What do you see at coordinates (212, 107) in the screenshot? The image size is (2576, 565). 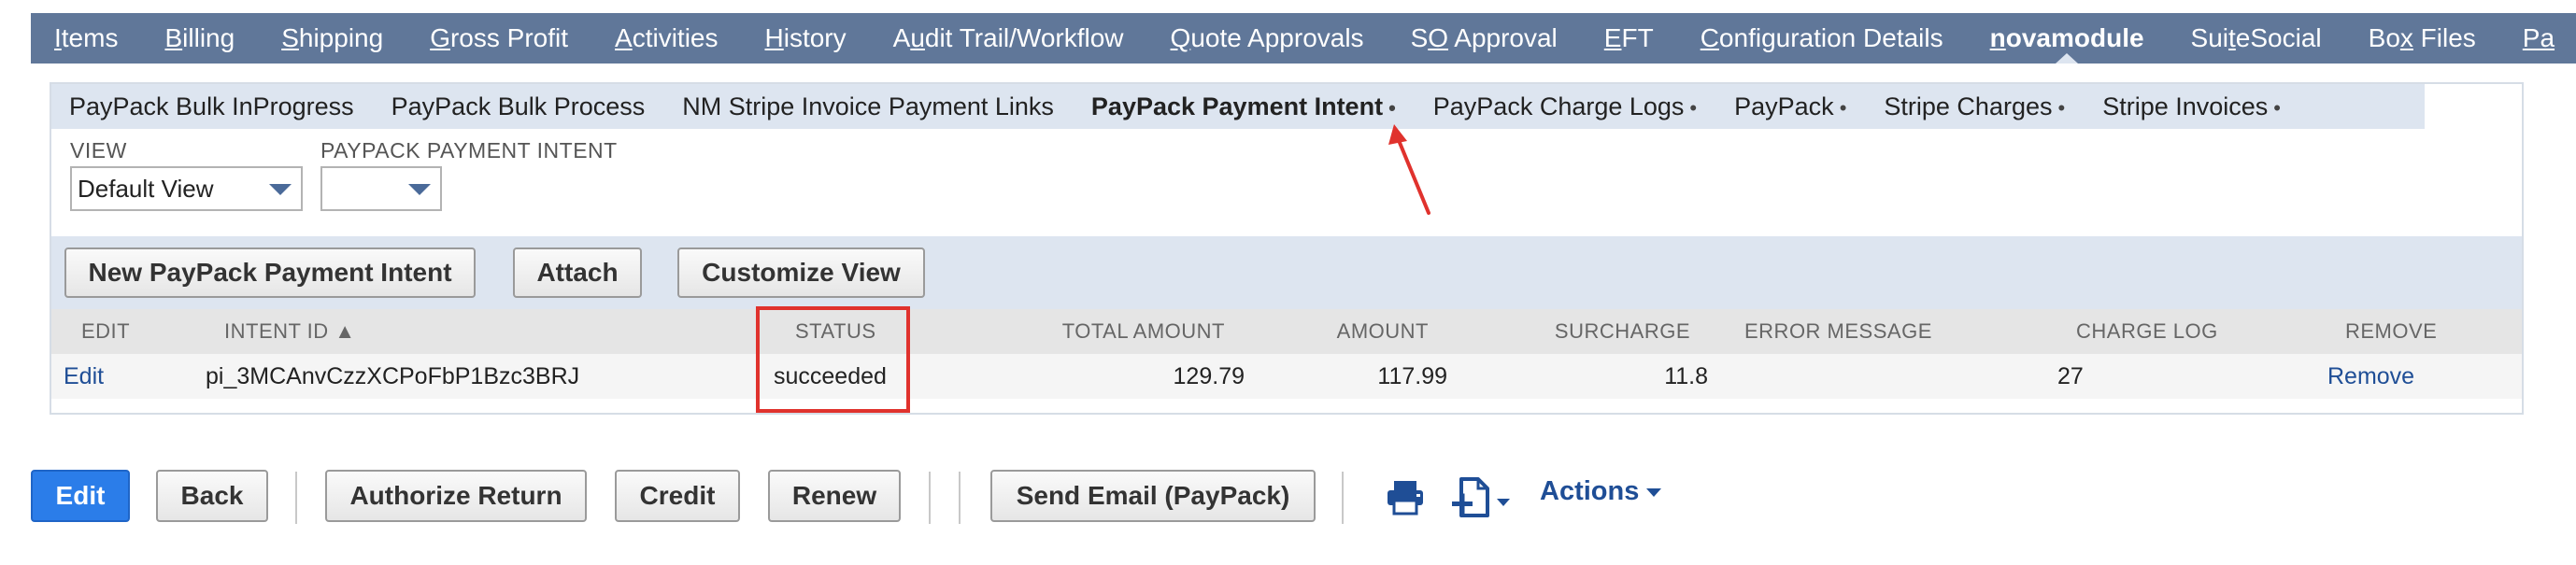 I see `subtab-paypack-bulk-inprogress: PayPack Bulk InProgress` at bounding box center [212, 107].